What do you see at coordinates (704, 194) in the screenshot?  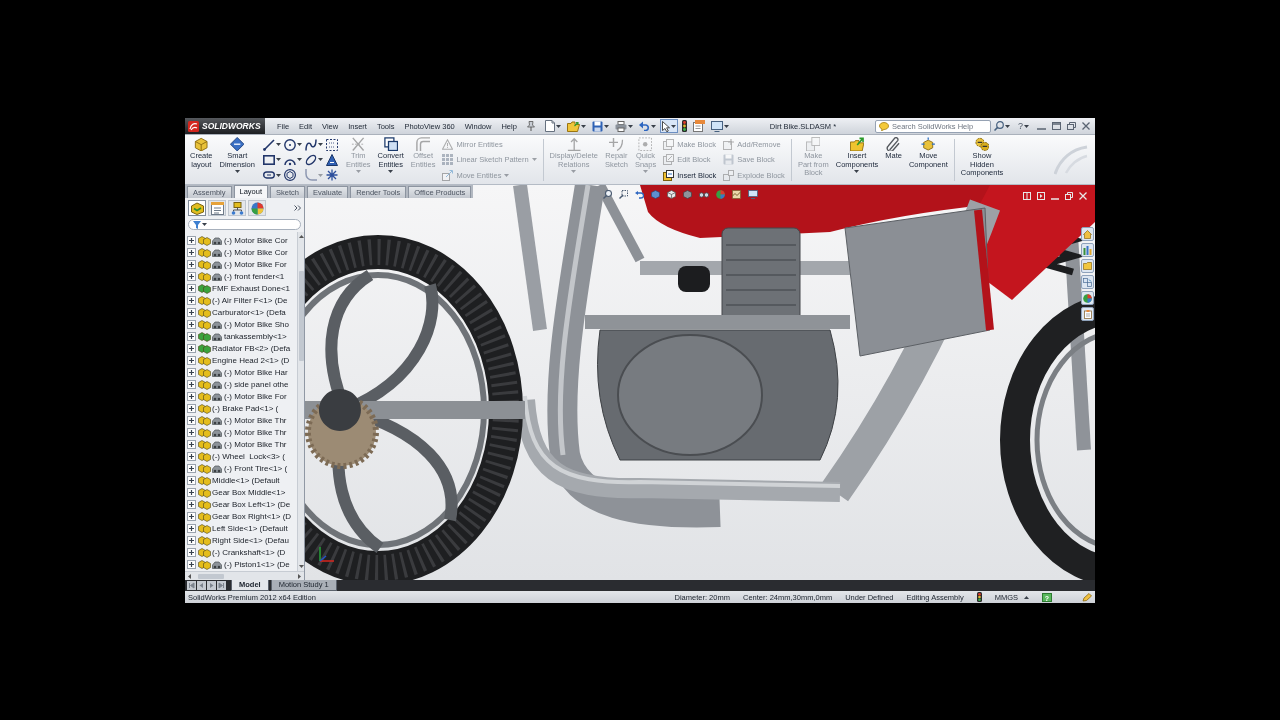 I see `glasses-icon` at bounding box center [704, 194].